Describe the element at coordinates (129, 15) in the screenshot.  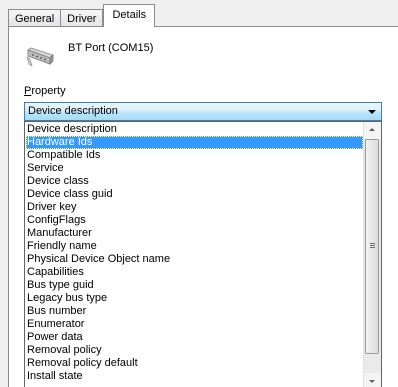
I see `tab-details: Details` at that location.